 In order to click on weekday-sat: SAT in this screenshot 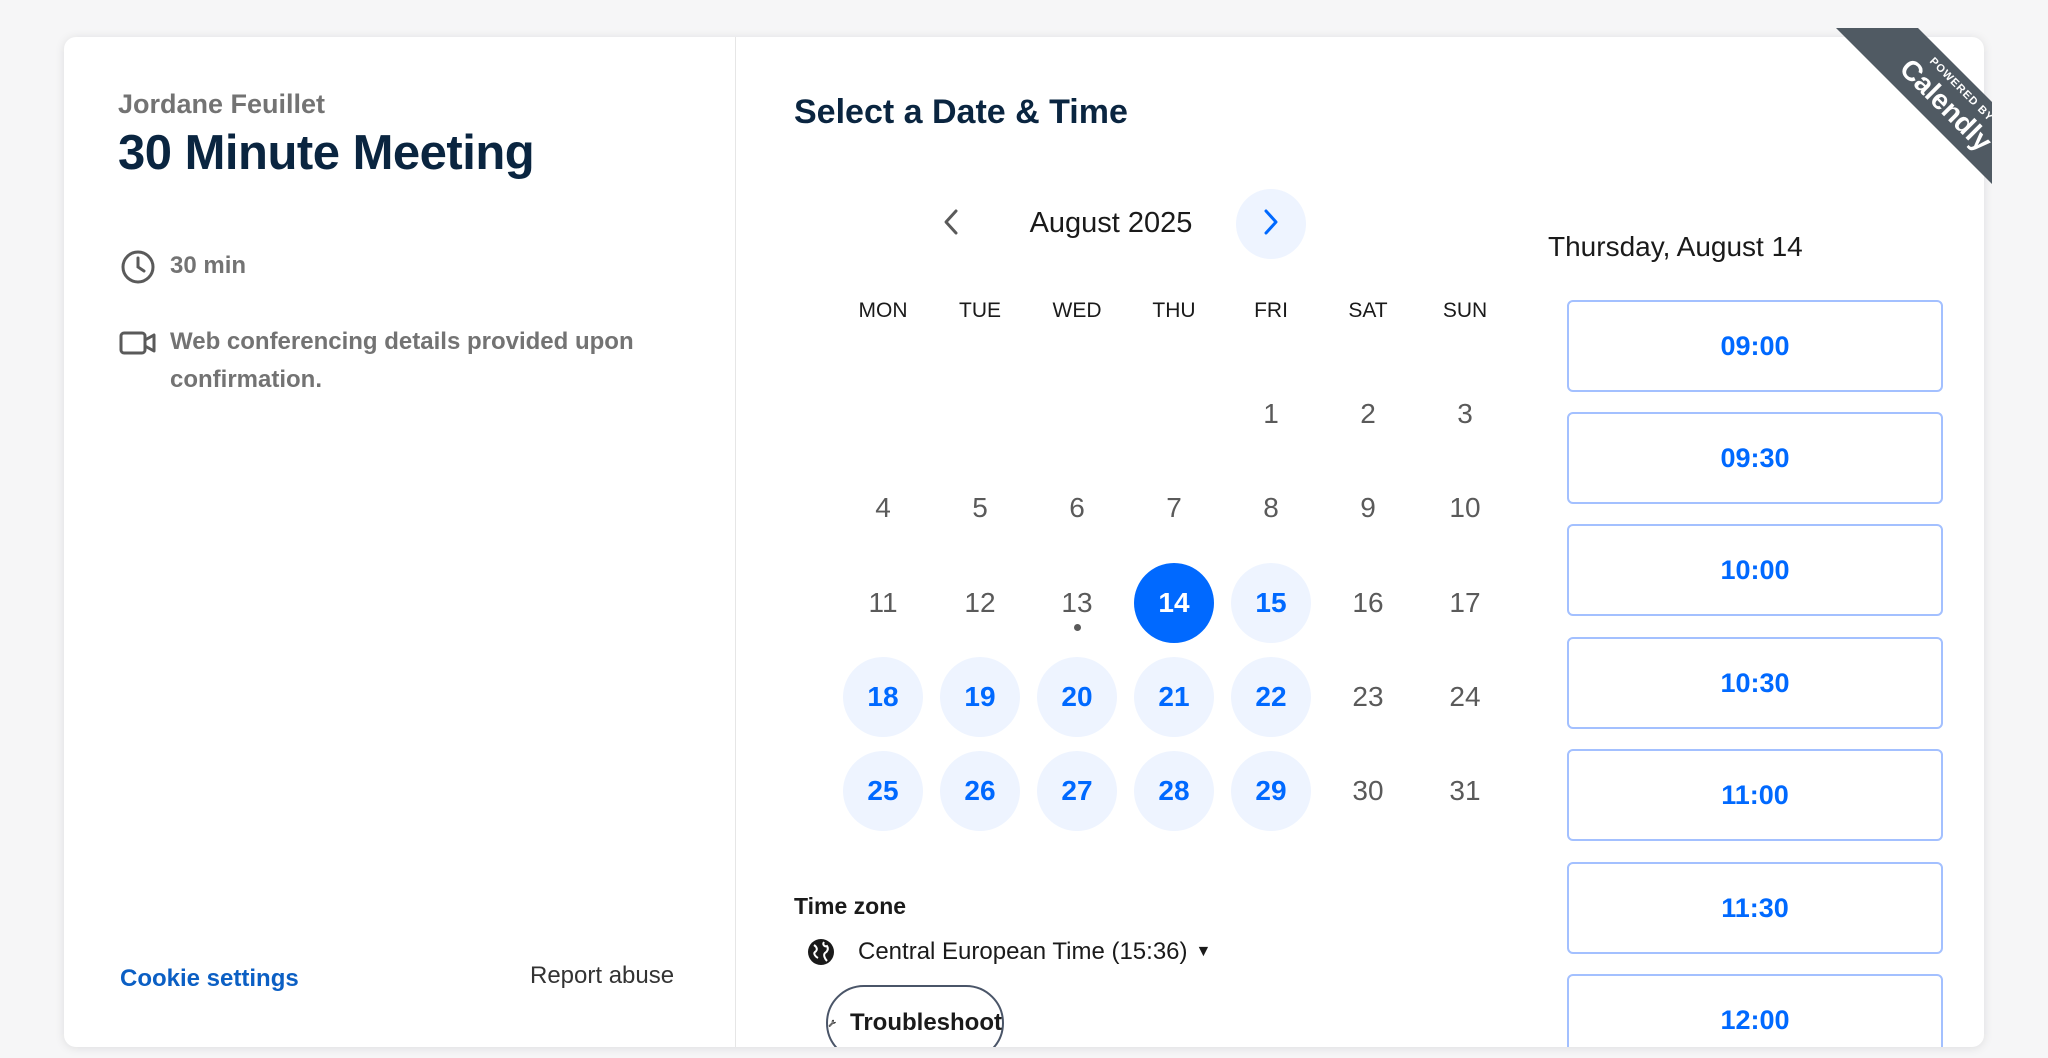, I will do `click(1368, 310)`.